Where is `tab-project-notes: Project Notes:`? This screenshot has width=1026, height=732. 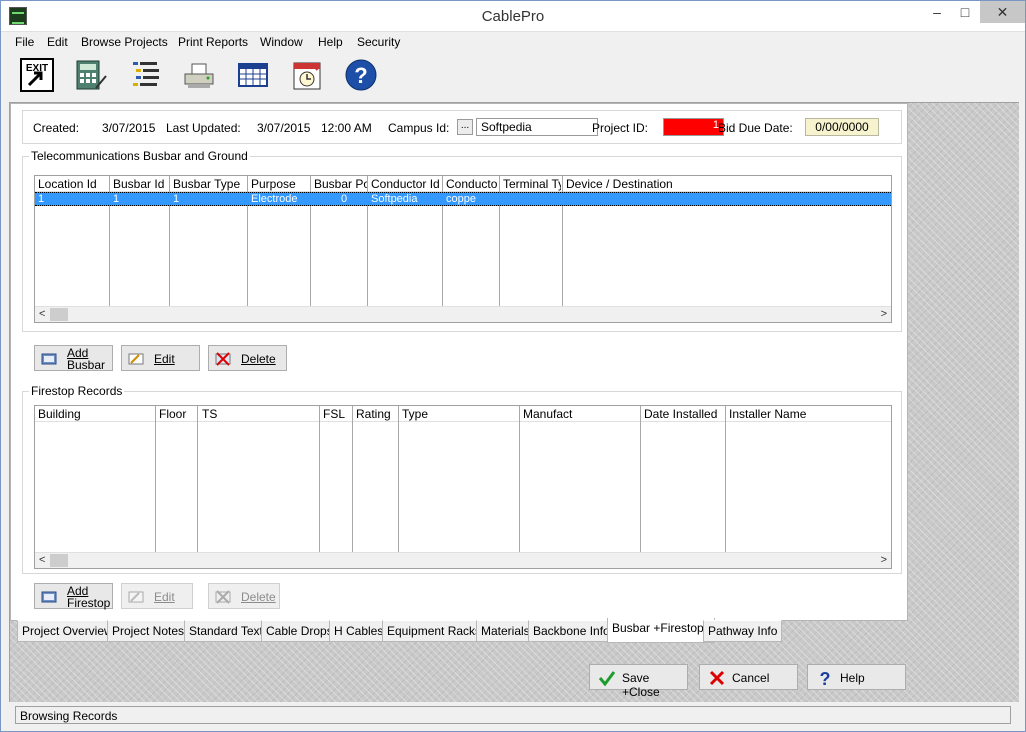 tab-project-notes: Project Notes: is located at coordinates (150, 631).